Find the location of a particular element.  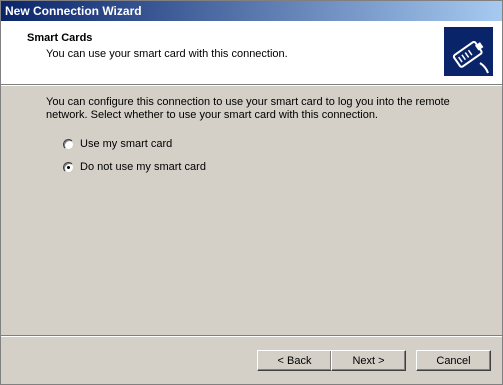

smart-card-icon is located at coordinates (468, 51).